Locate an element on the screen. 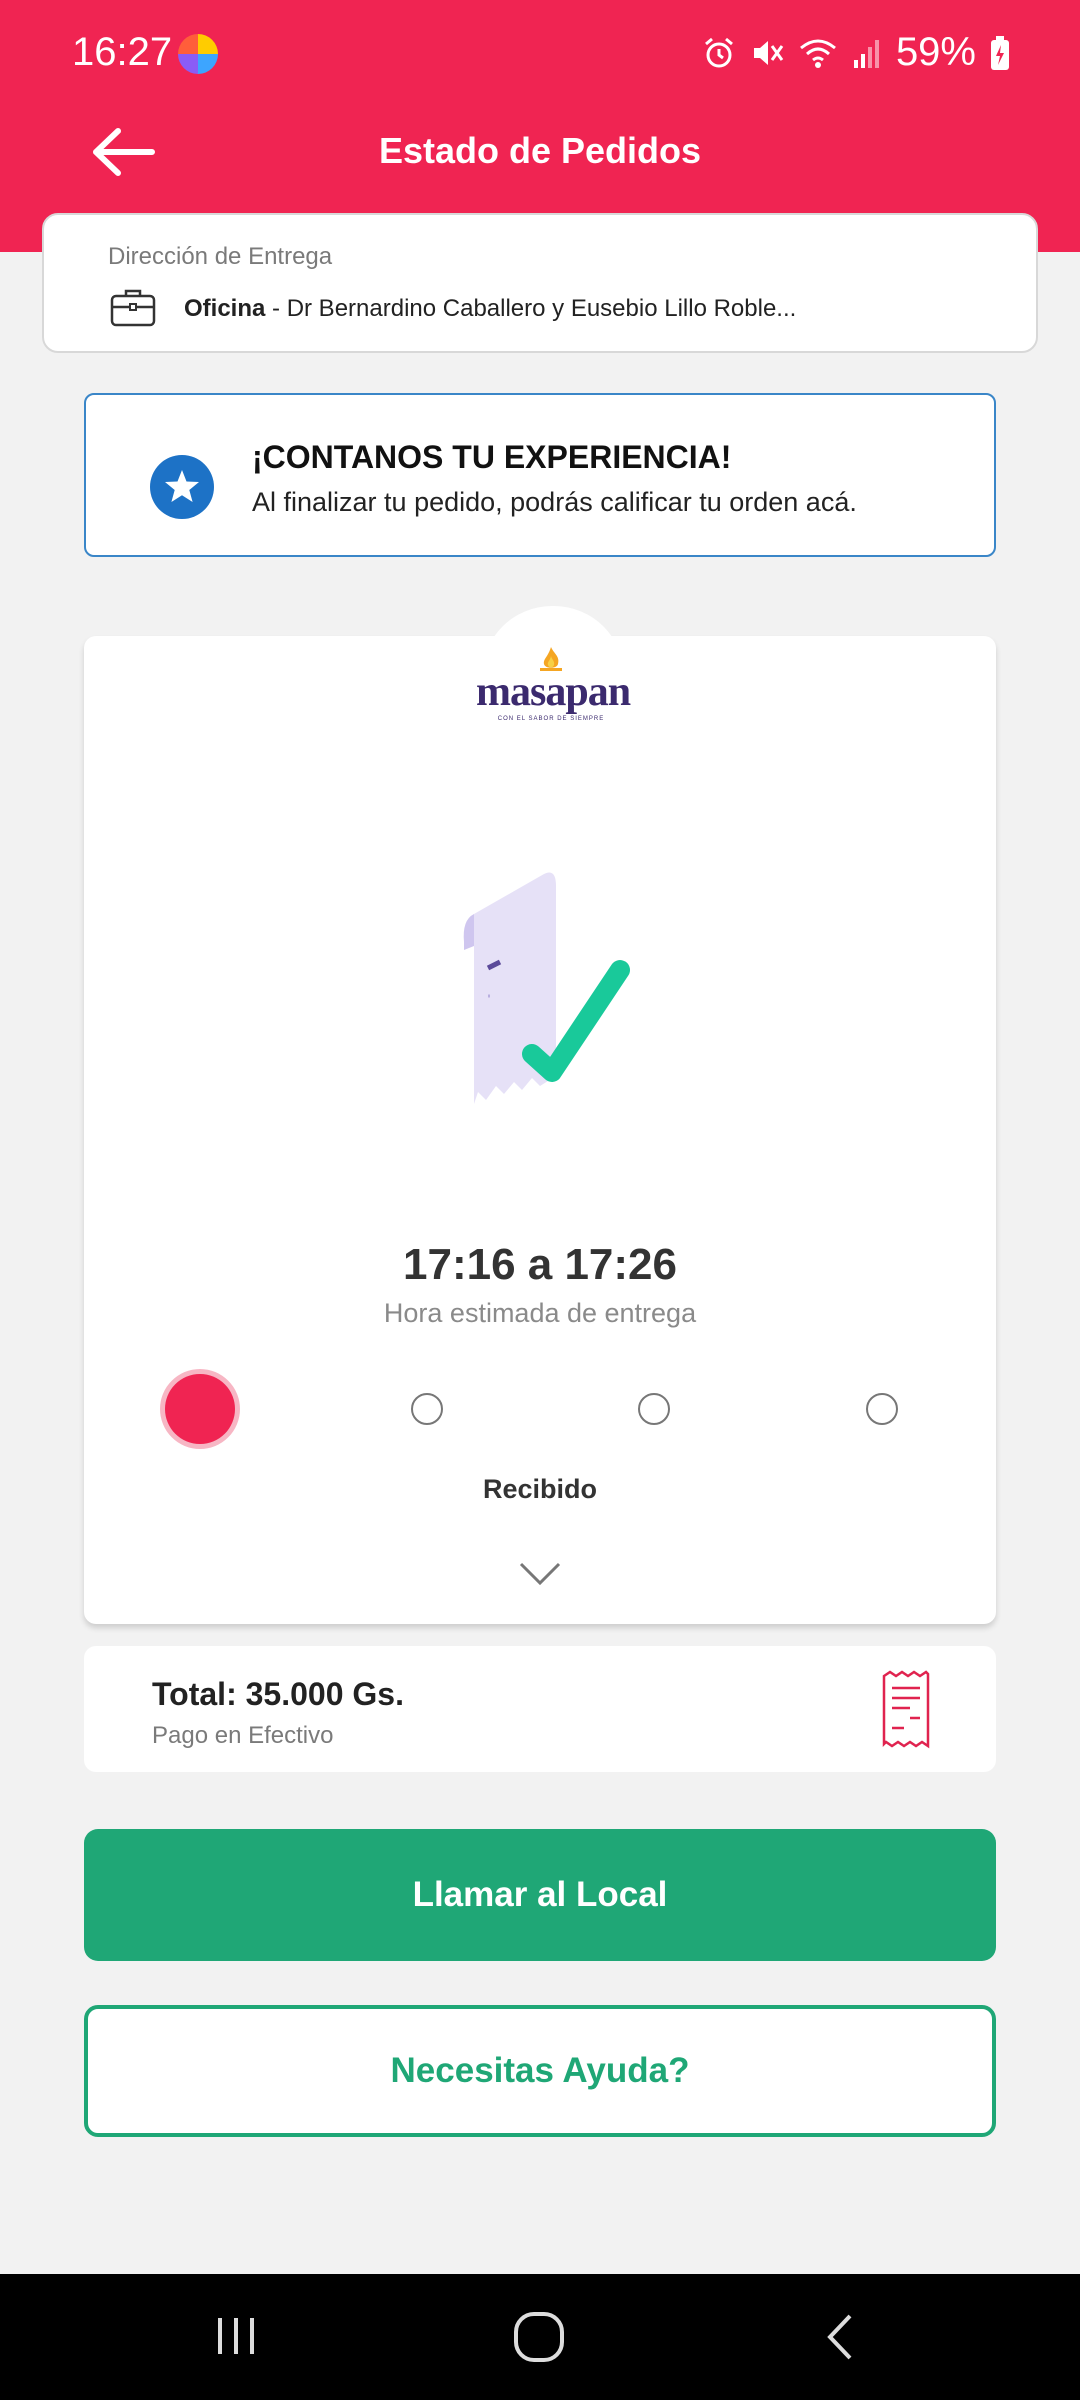 This screenshot has width=1080, height=2400. status-step-label: Recibido is located at coordinates (539, 1489).